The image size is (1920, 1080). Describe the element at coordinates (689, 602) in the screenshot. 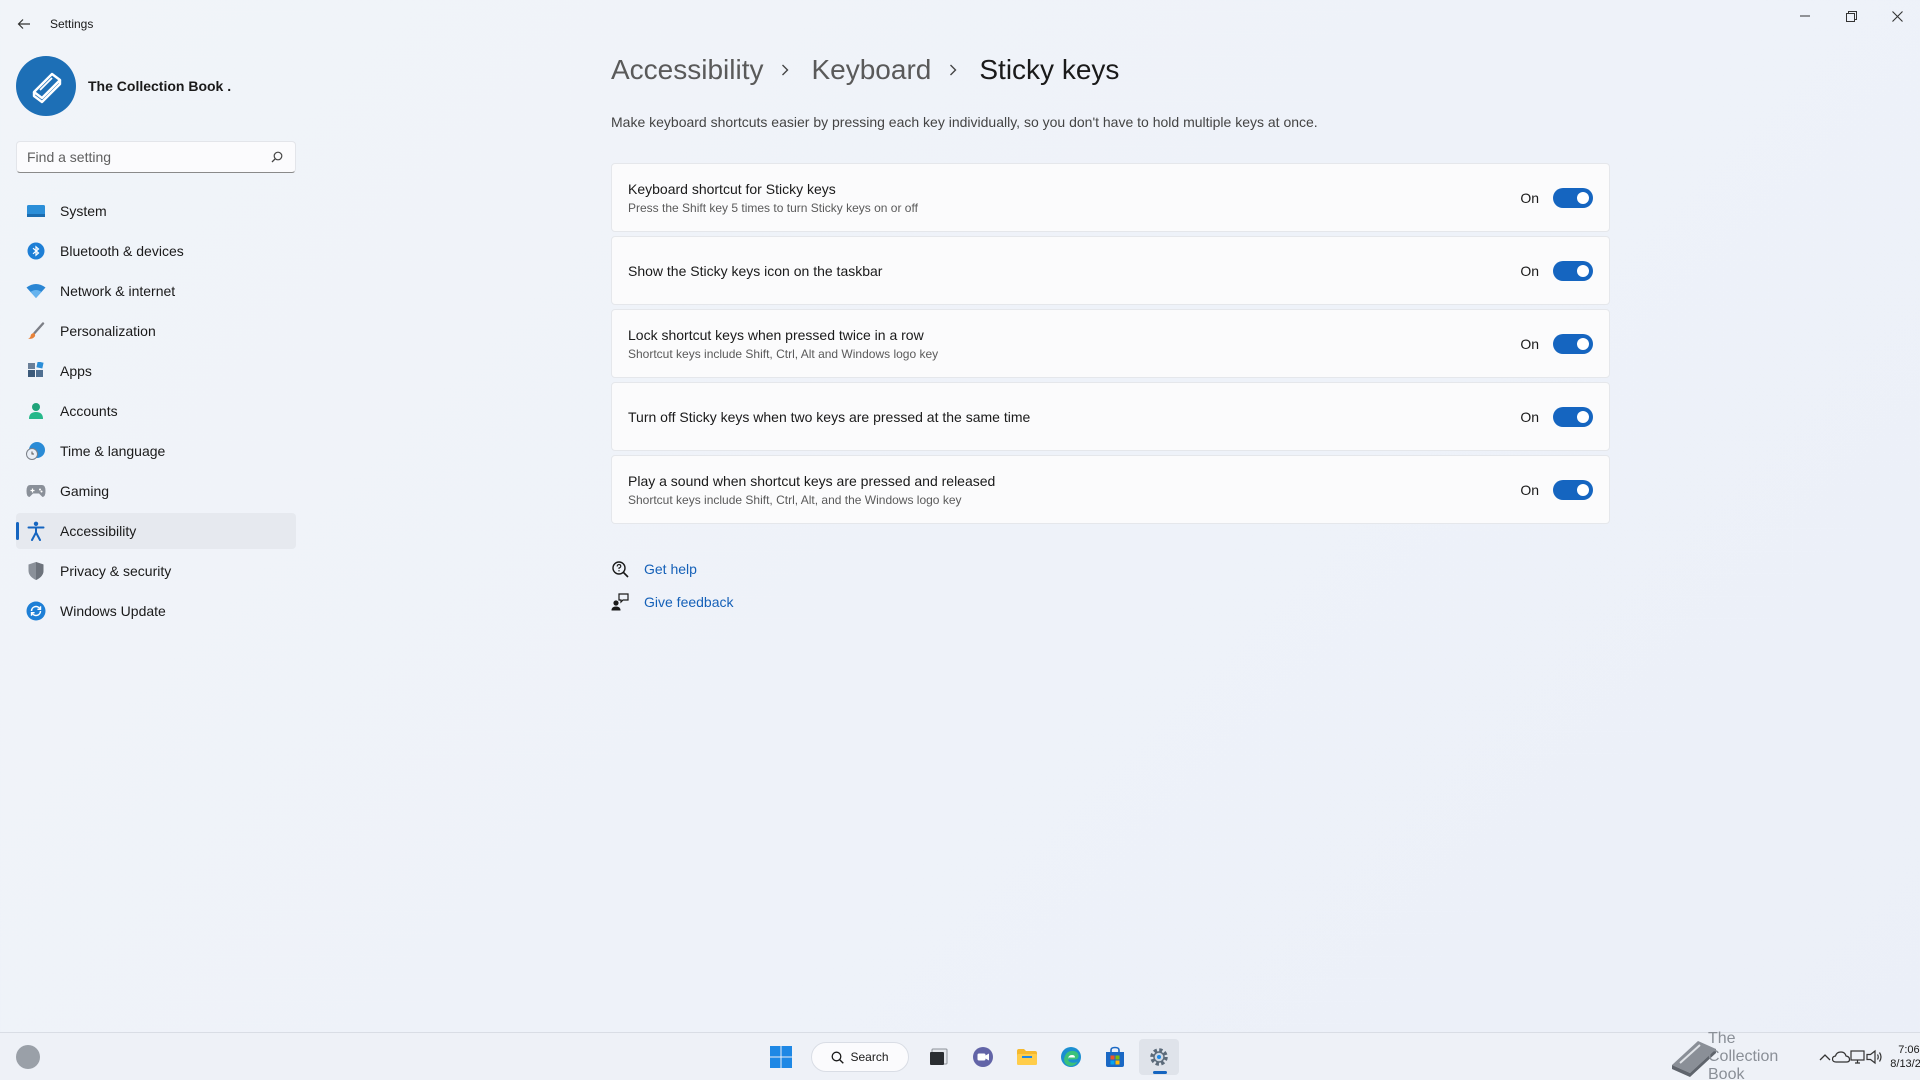

I see `give-feedback-link: Give feedback` at that location.